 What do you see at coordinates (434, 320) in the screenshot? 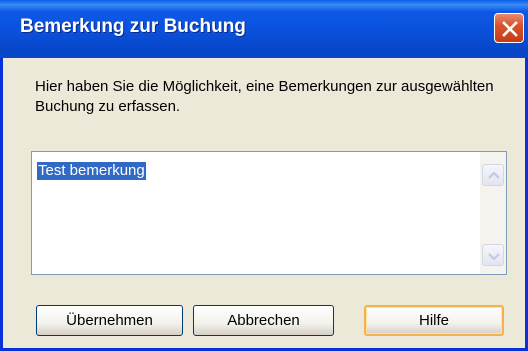
I see `help-button: Hilfe` at bounding box center [434, 320].